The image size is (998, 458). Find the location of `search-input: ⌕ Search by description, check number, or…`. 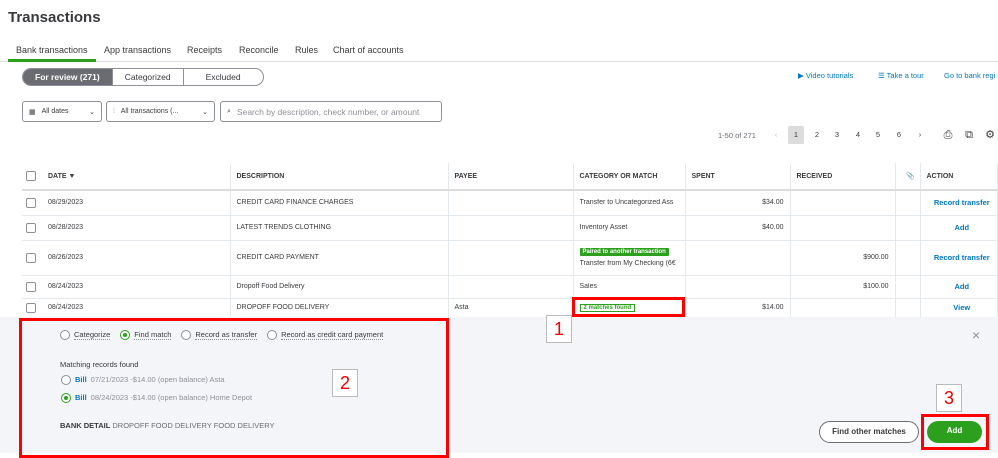

search-input: ⌕ Search by description, check number, or… is located at coordinates (331, 111).